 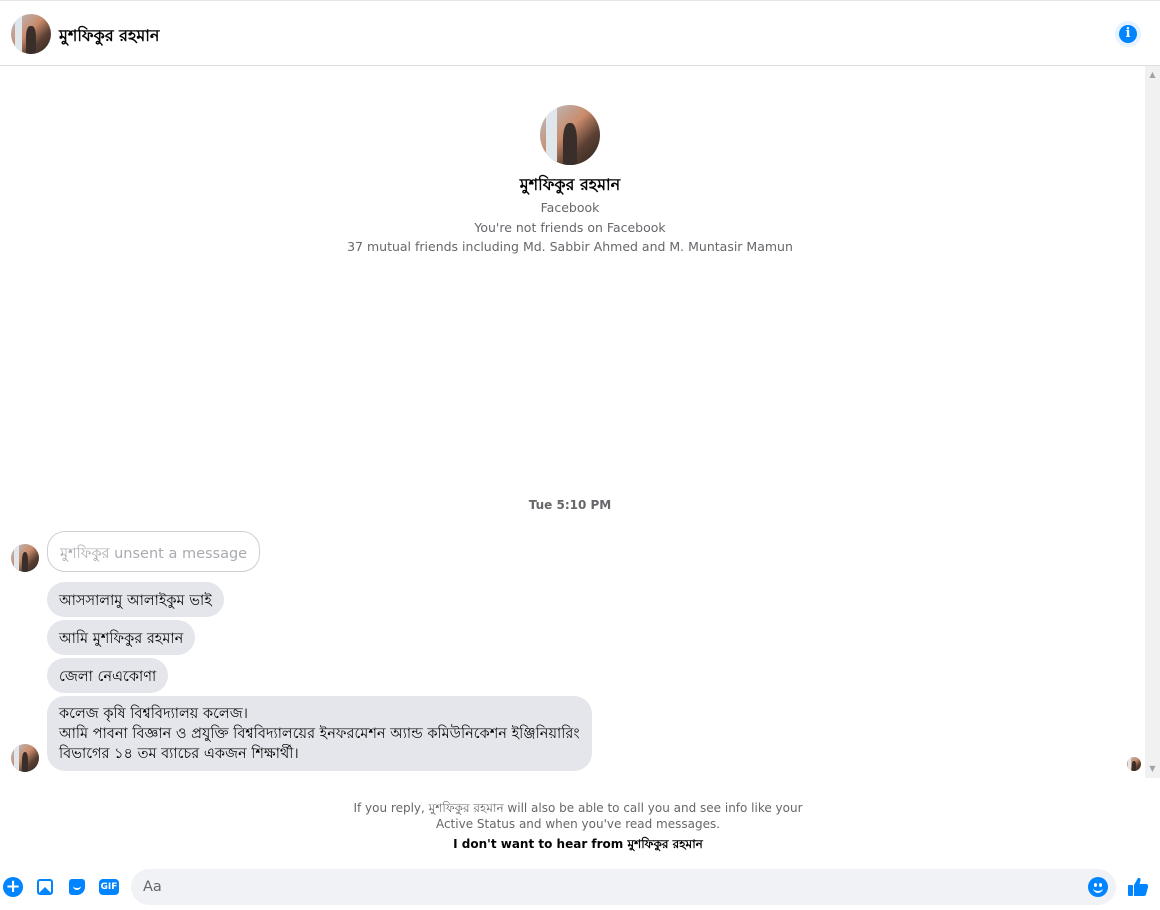 I want to click on gif-badge: GIF, so click(x=109, y=887).